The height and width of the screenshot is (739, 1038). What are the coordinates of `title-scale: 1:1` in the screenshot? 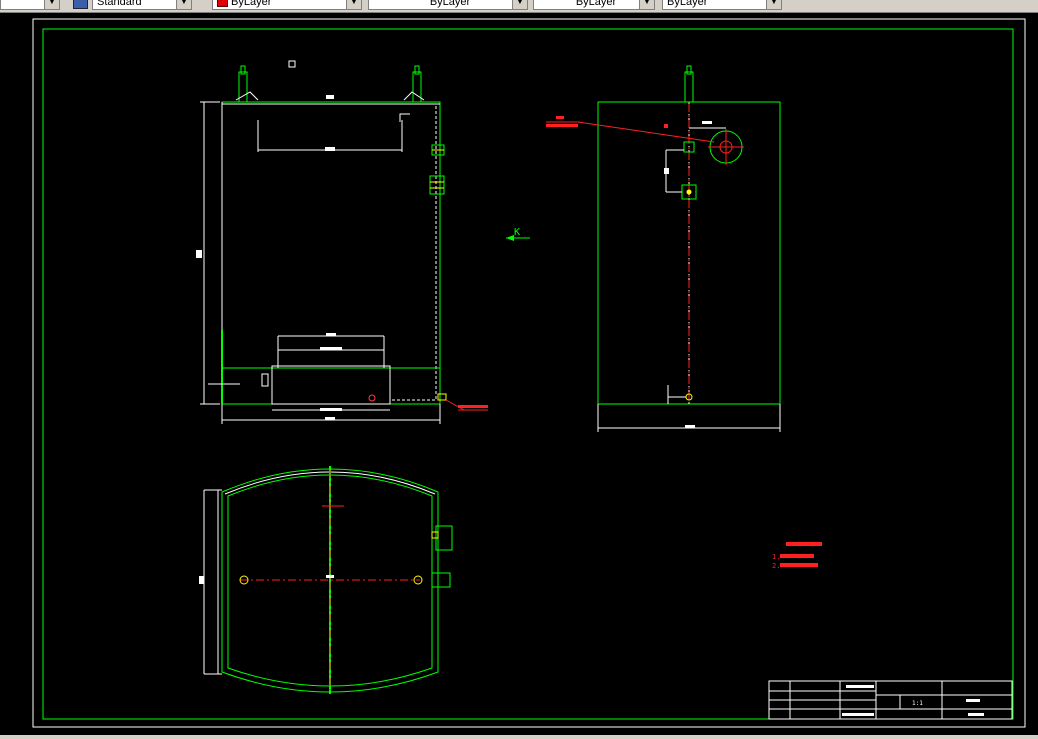 It's located at (917, 703).